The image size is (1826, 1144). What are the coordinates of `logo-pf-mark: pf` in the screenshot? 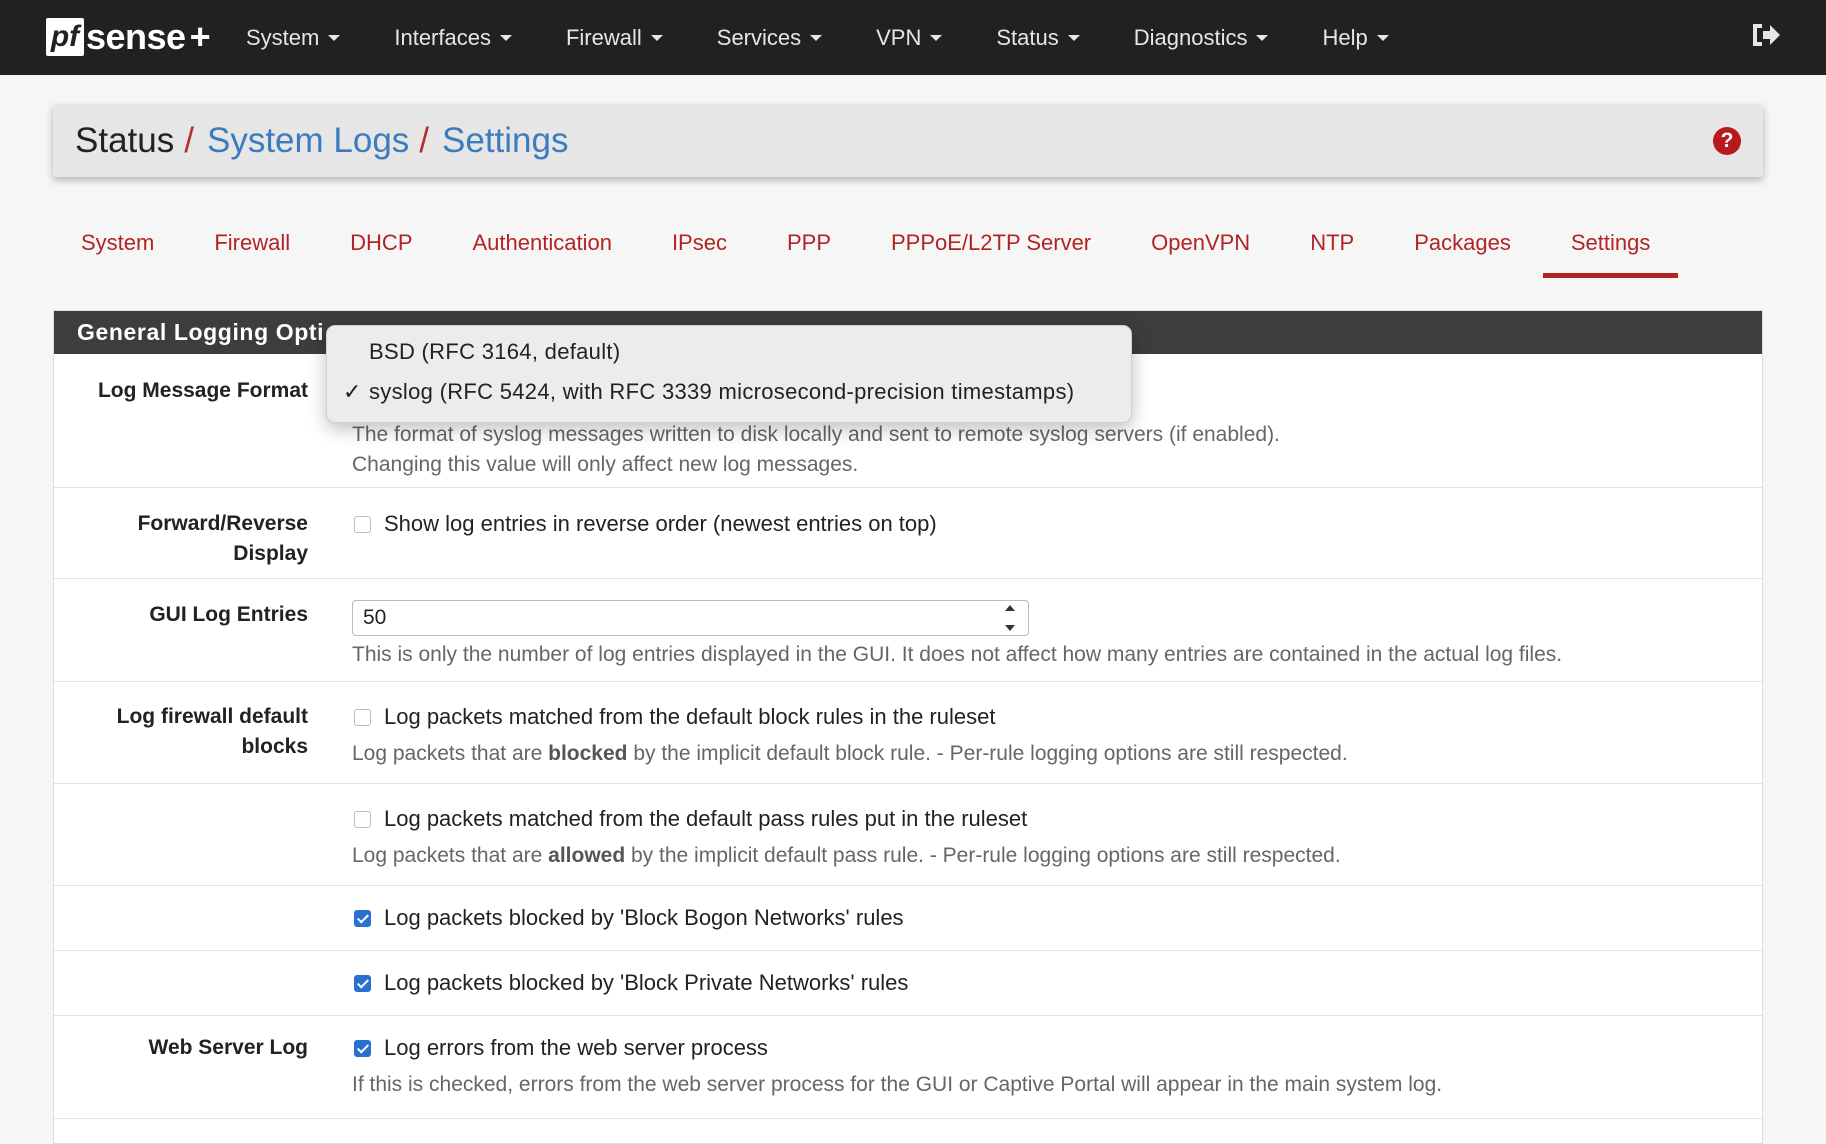 It's located at (65, 37).